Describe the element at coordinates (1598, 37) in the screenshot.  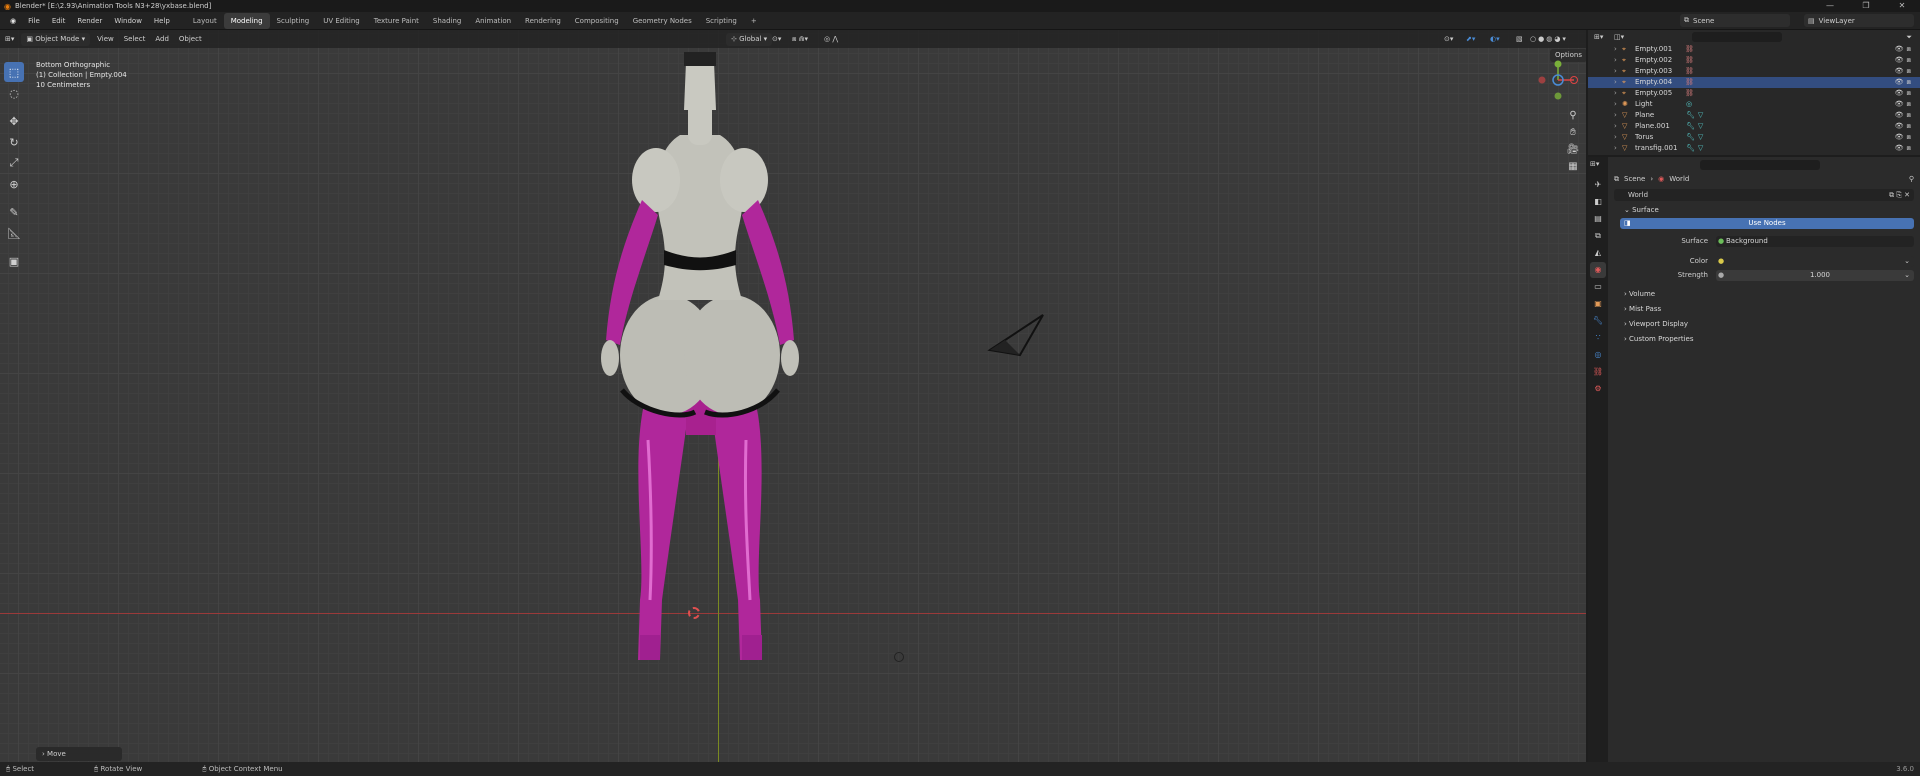
I see `outliner-editor-icon: ⊞▾` at that location.